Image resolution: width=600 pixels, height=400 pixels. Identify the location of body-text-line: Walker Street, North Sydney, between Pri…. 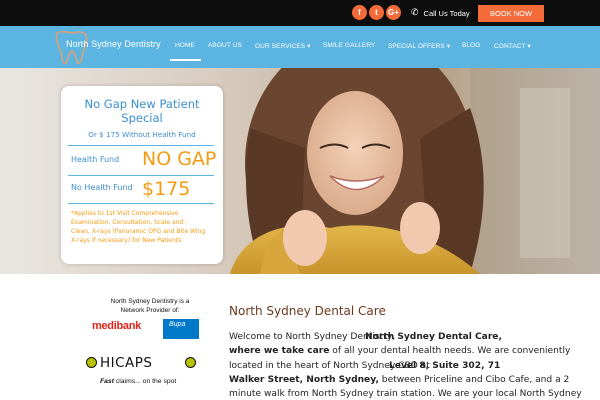
(399, 380).